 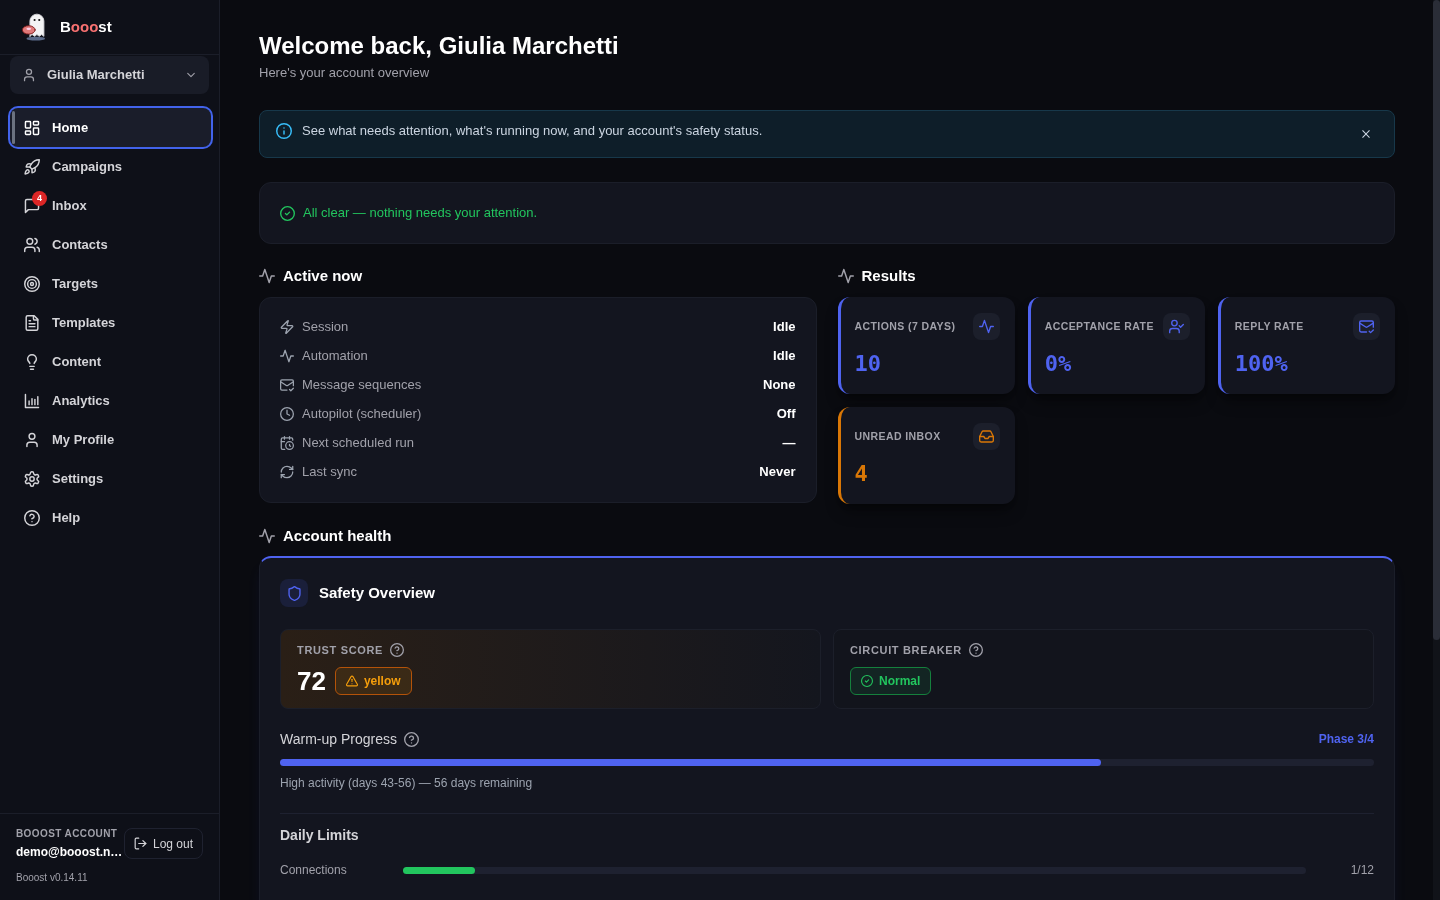 I want to click on limit-reading: 1/12, so click(x=1361, y=870).